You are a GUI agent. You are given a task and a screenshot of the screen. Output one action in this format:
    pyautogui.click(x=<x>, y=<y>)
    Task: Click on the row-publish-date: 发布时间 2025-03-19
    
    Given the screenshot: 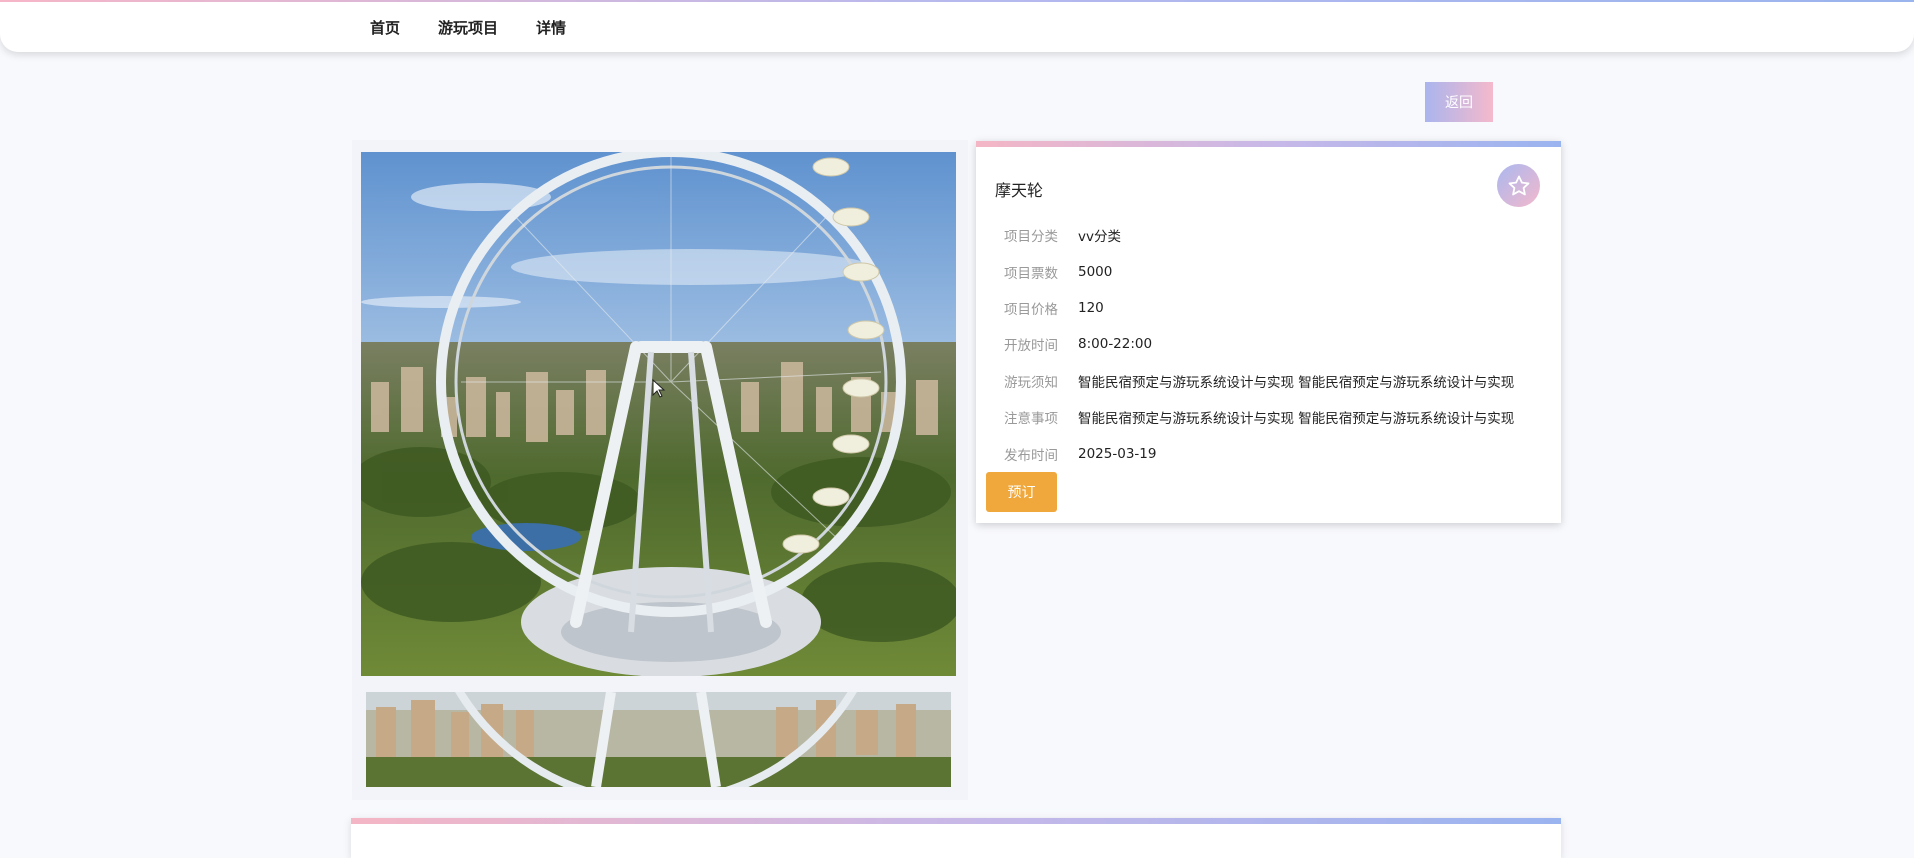 What is the action you would take?
    pyautogui.click(x=1268, y=453)
    